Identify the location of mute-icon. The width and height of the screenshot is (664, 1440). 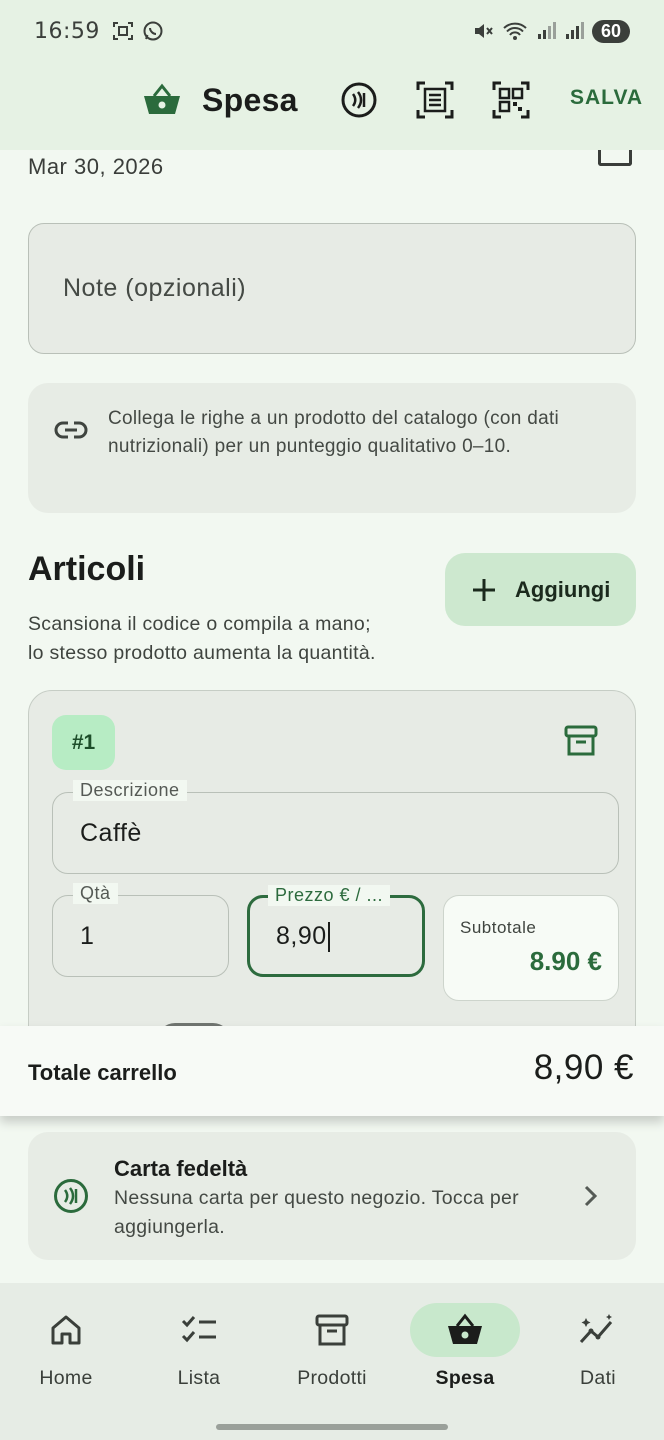
(484, 31).